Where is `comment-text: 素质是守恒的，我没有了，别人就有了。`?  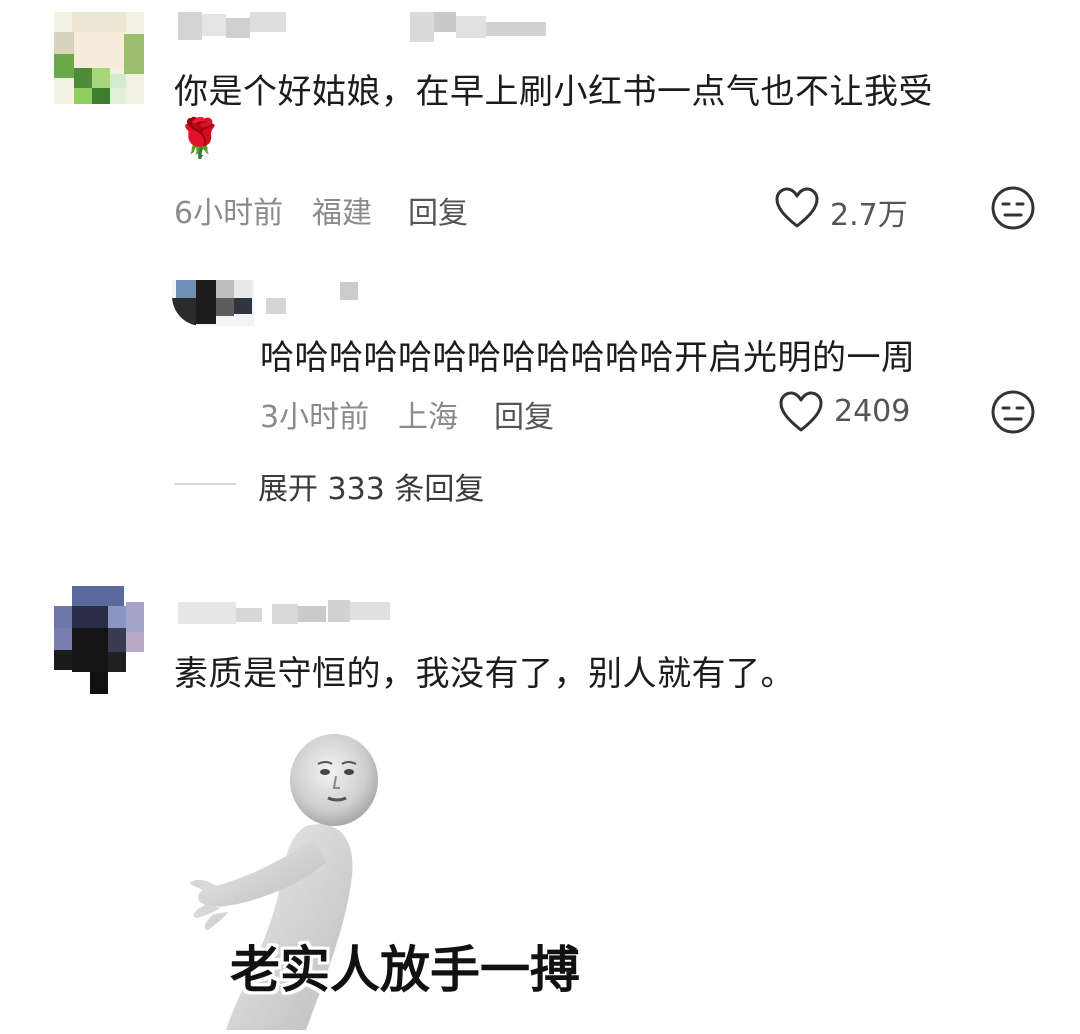
comment-text: 素质是守恒的，我没有了，别人就有了。 is located at coordinates (484, 674).